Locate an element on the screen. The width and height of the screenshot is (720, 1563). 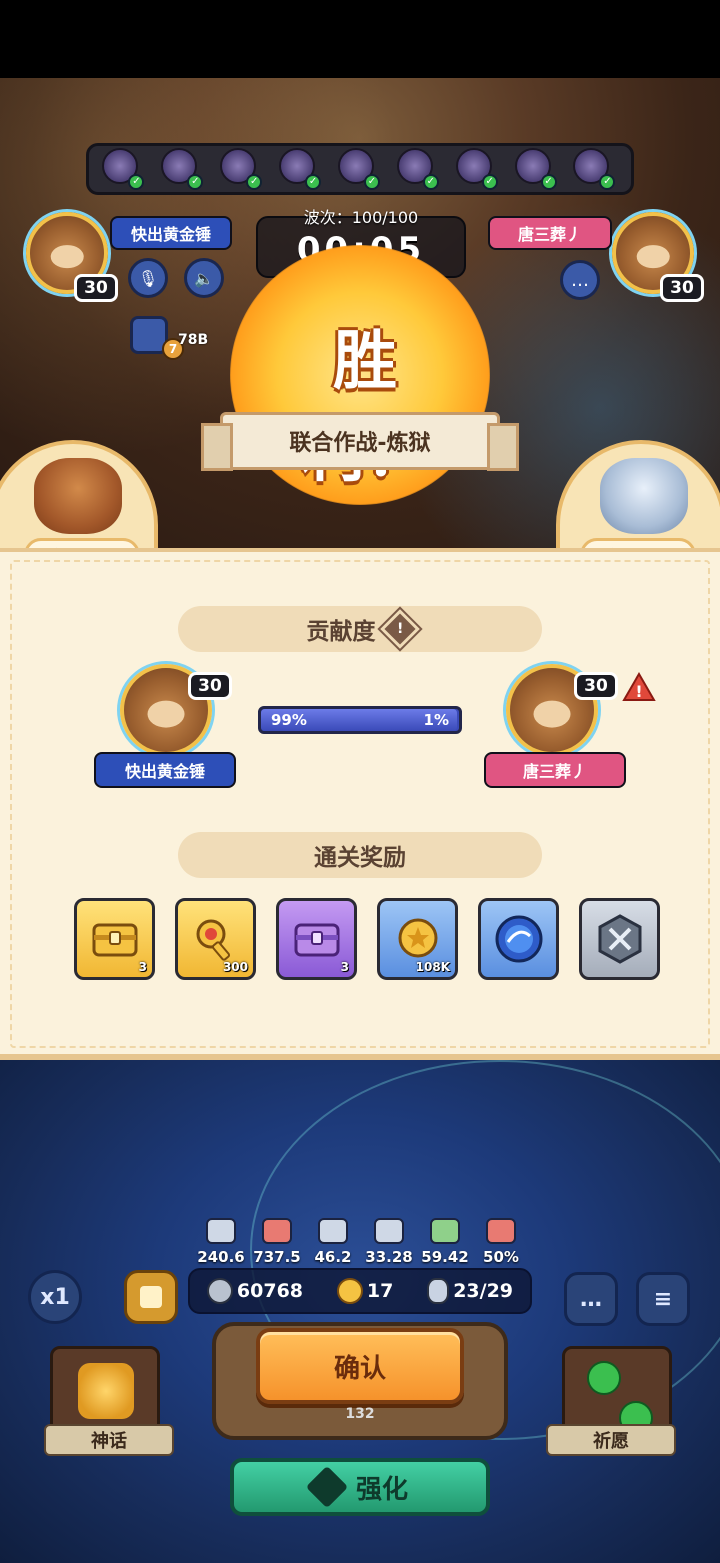
rewards-title: 通关奖励 is located at coordinates (360, 858).